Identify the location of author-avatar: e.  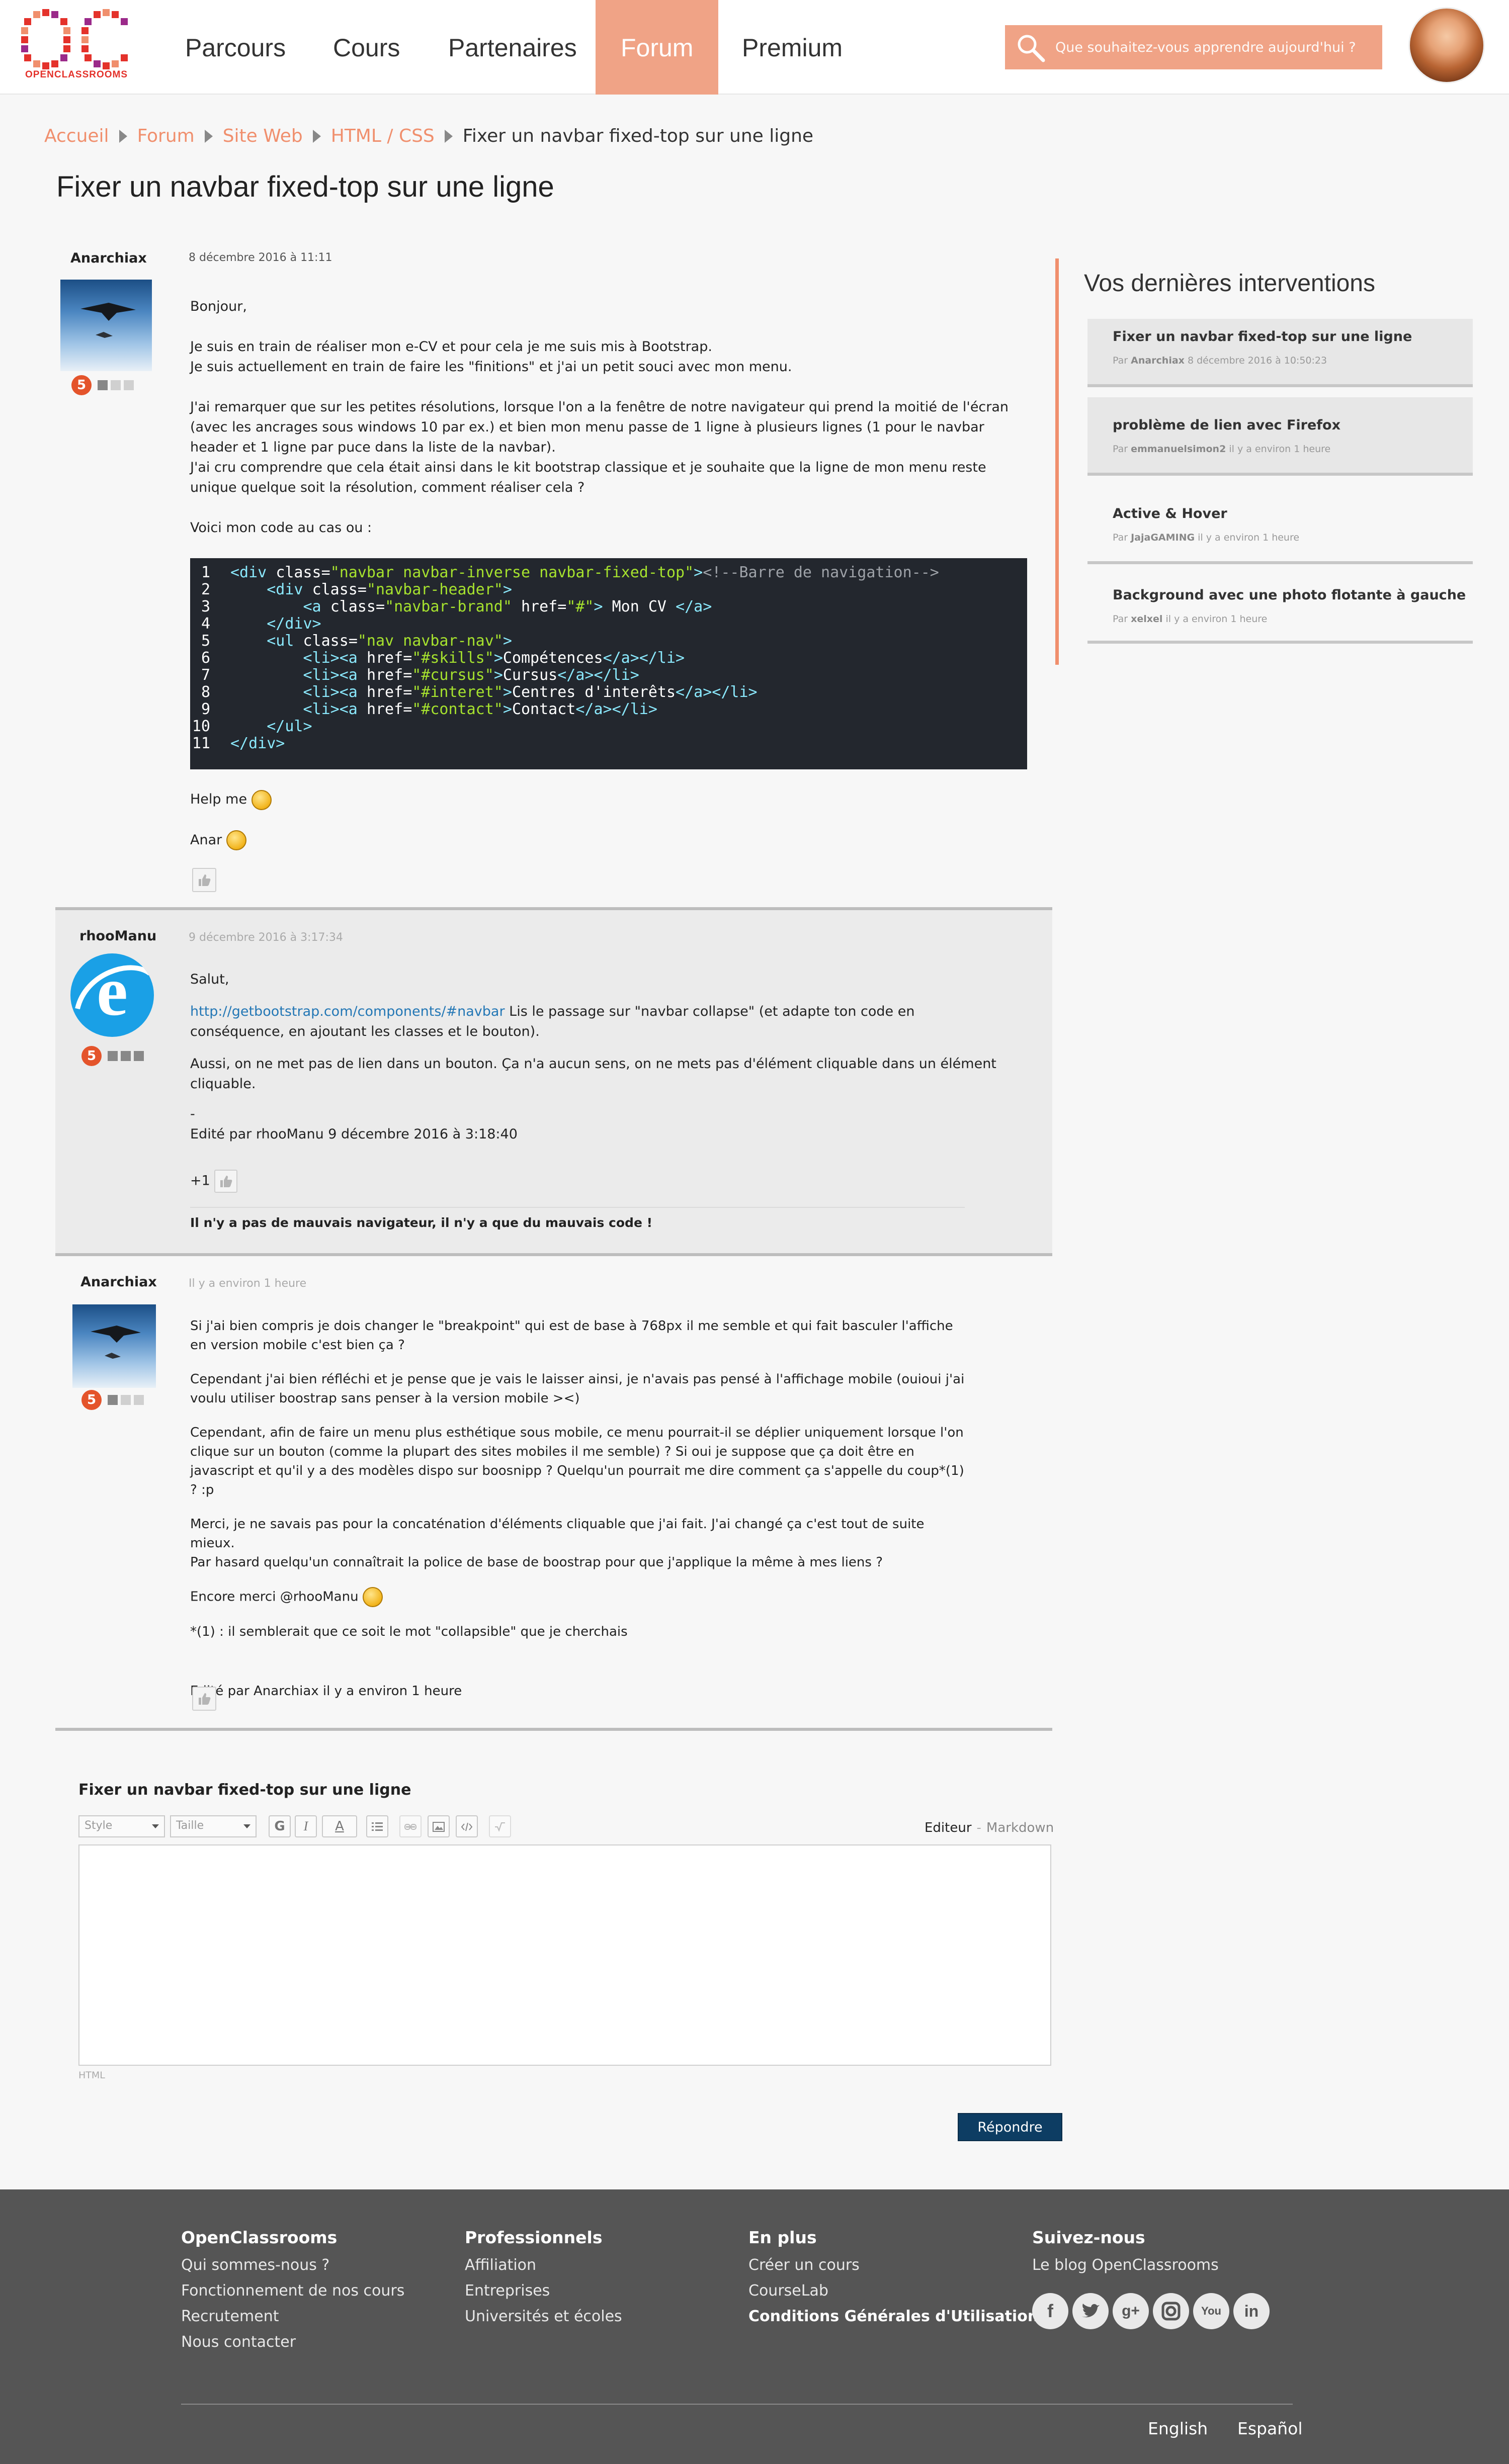
(112, 995).